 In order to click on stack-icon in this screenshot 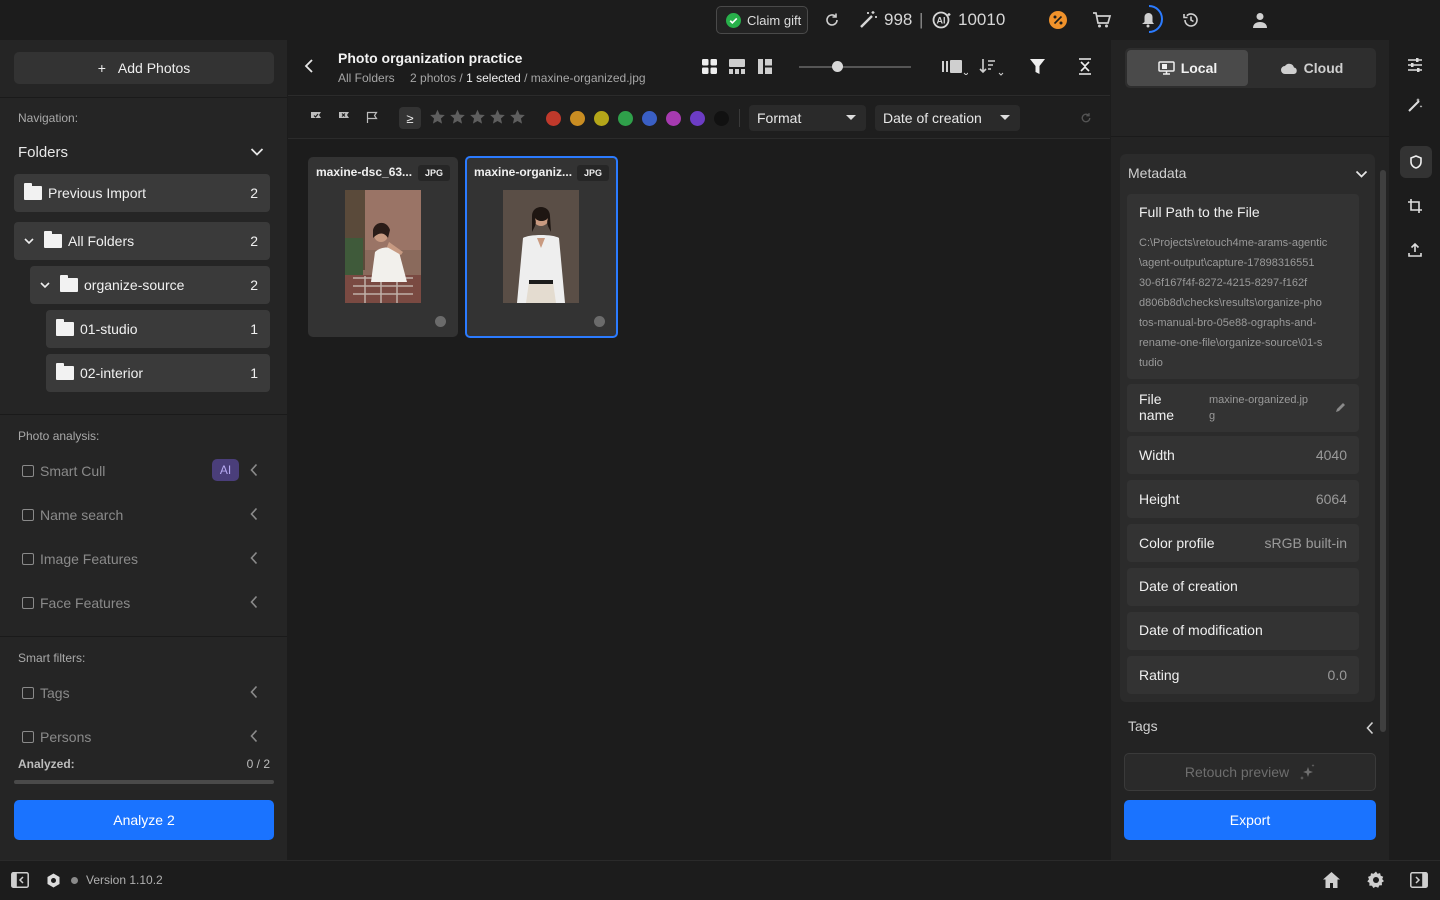, I will do `click(955, 67)`.